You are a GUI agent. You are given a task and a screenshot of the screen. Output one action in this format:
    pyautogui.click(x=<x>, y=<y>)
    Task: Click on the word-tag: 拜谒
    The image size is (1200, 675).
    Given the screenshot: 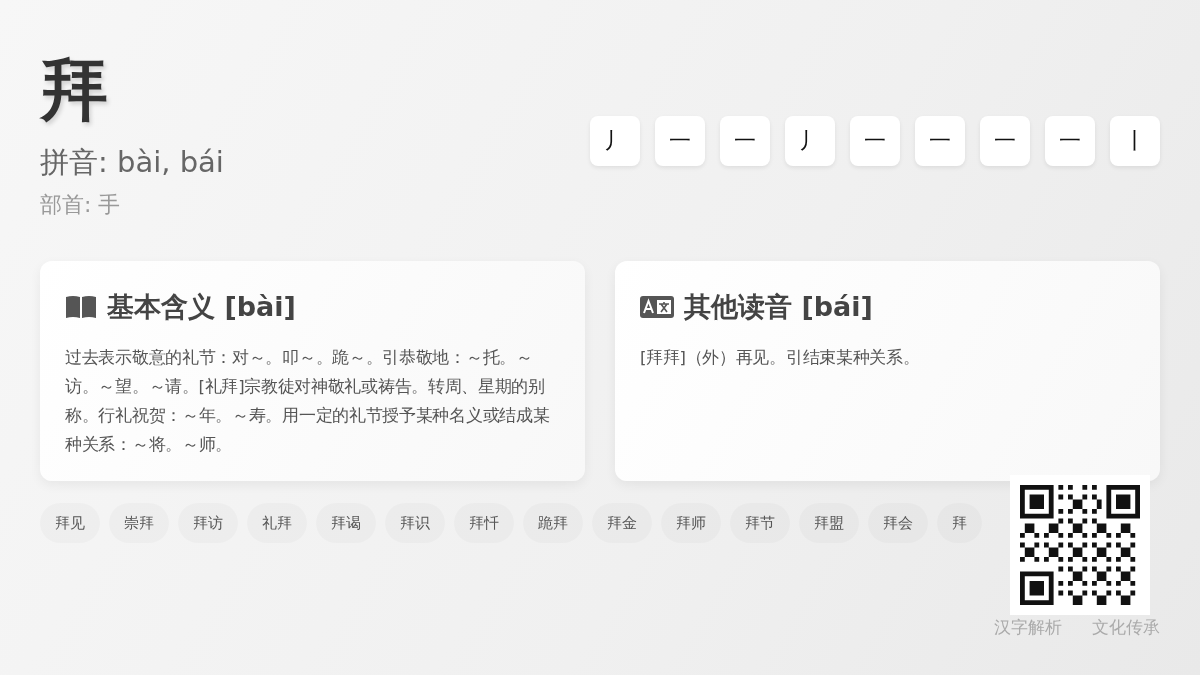 What is the action you would take?
    pyautogui.click(x=346, y=523)
    